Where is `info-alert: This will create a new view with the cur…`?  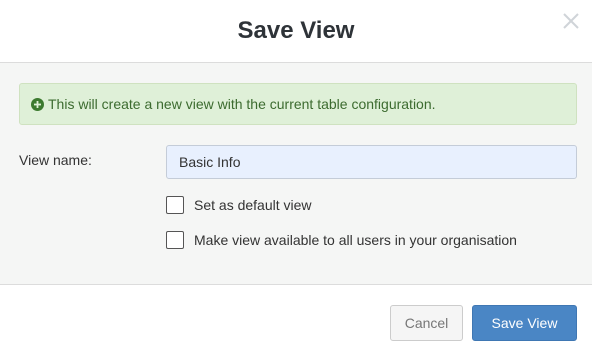 info-alert: This will create a new view with the cur… is located at coordinates (298, 104).